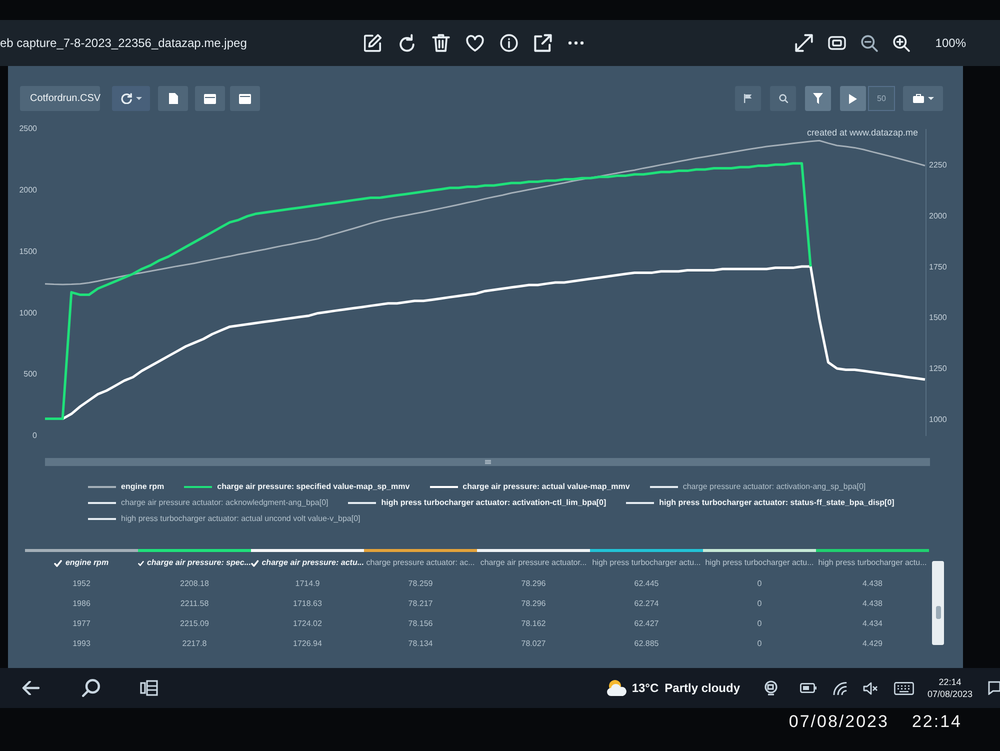 This screenshot has height=751, width=1000. What do you see at coordinates (837, 43) in the screenshot?
I see `fit-screen-icon` at bounding box center [837, 43].